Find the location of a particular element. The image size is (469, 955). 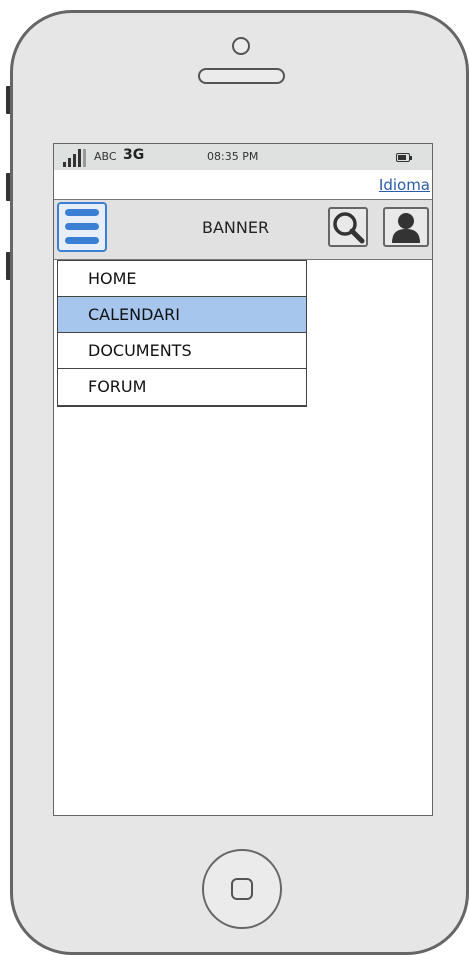

battery-icon is located at coordinates (404, 157).